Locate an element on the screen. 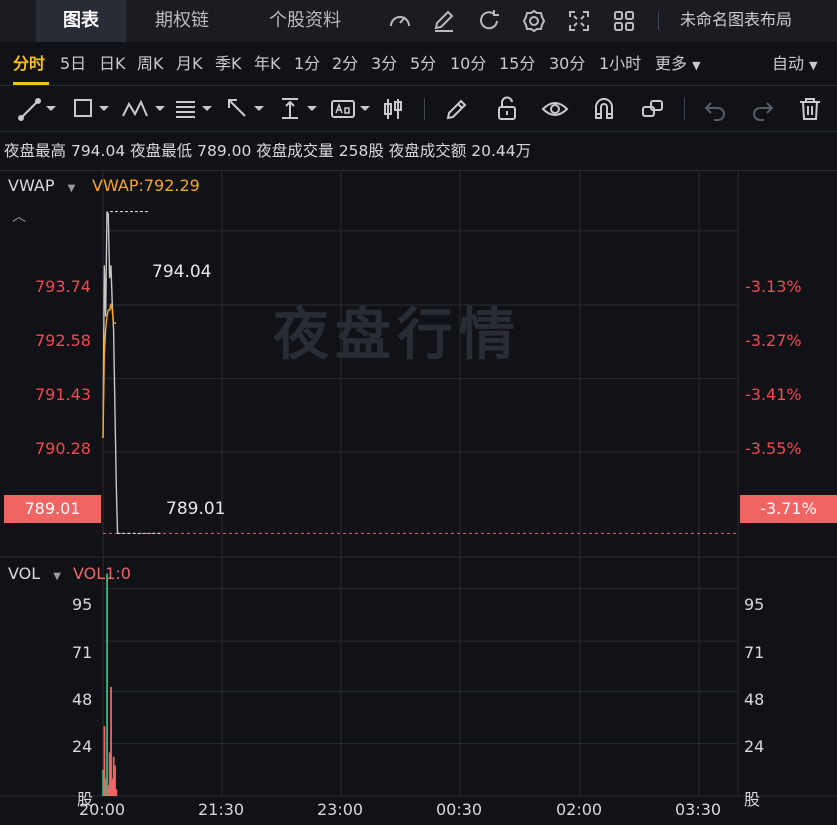 This screenshot has height=825, width=837. time-tick: 23:00 is located at coordinates (340, 809).